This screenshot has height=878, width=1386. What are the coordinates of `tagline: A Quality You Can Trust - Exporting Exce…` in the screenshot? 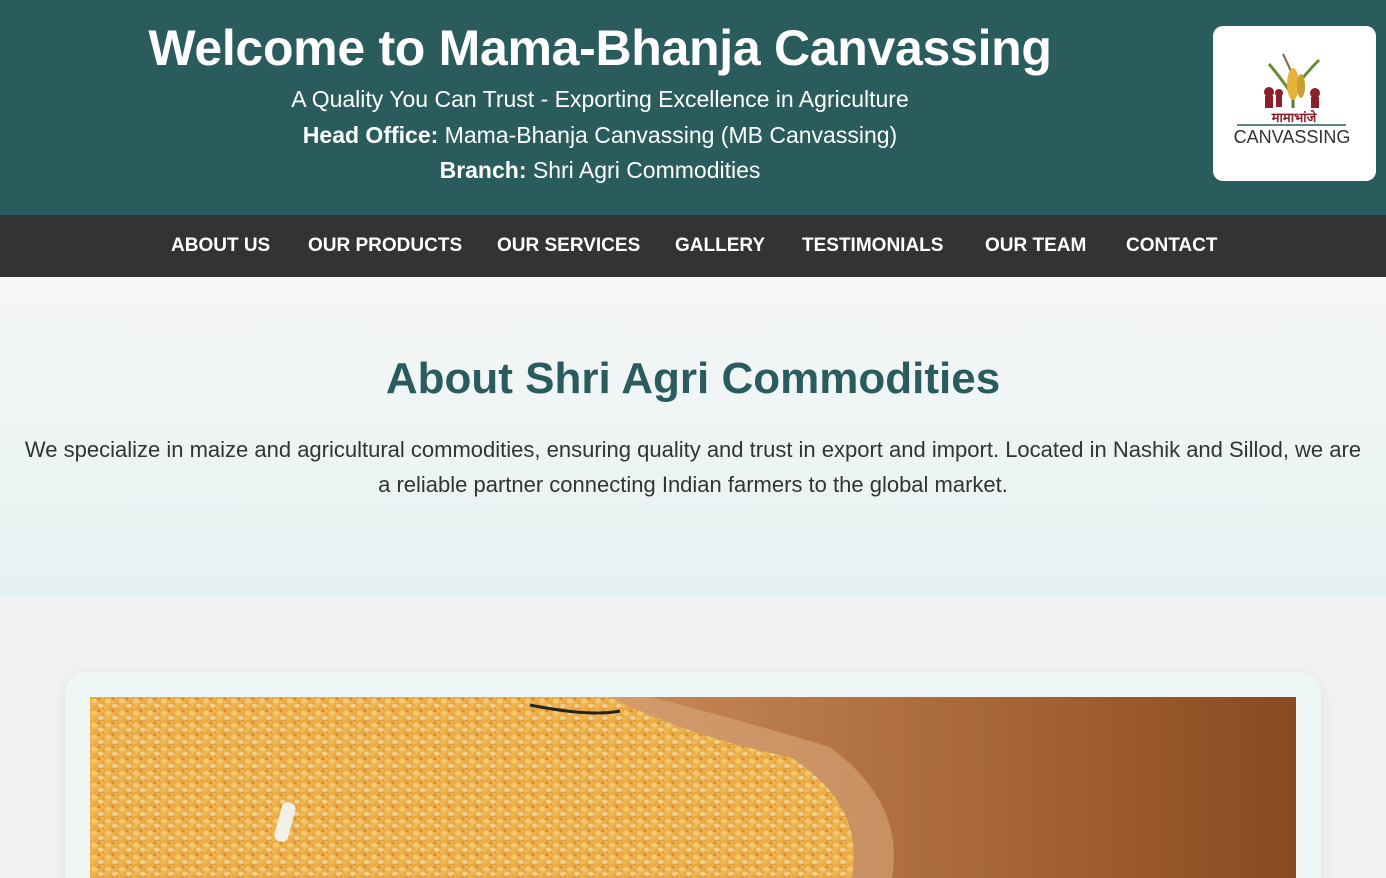 It's located at (600, 99).